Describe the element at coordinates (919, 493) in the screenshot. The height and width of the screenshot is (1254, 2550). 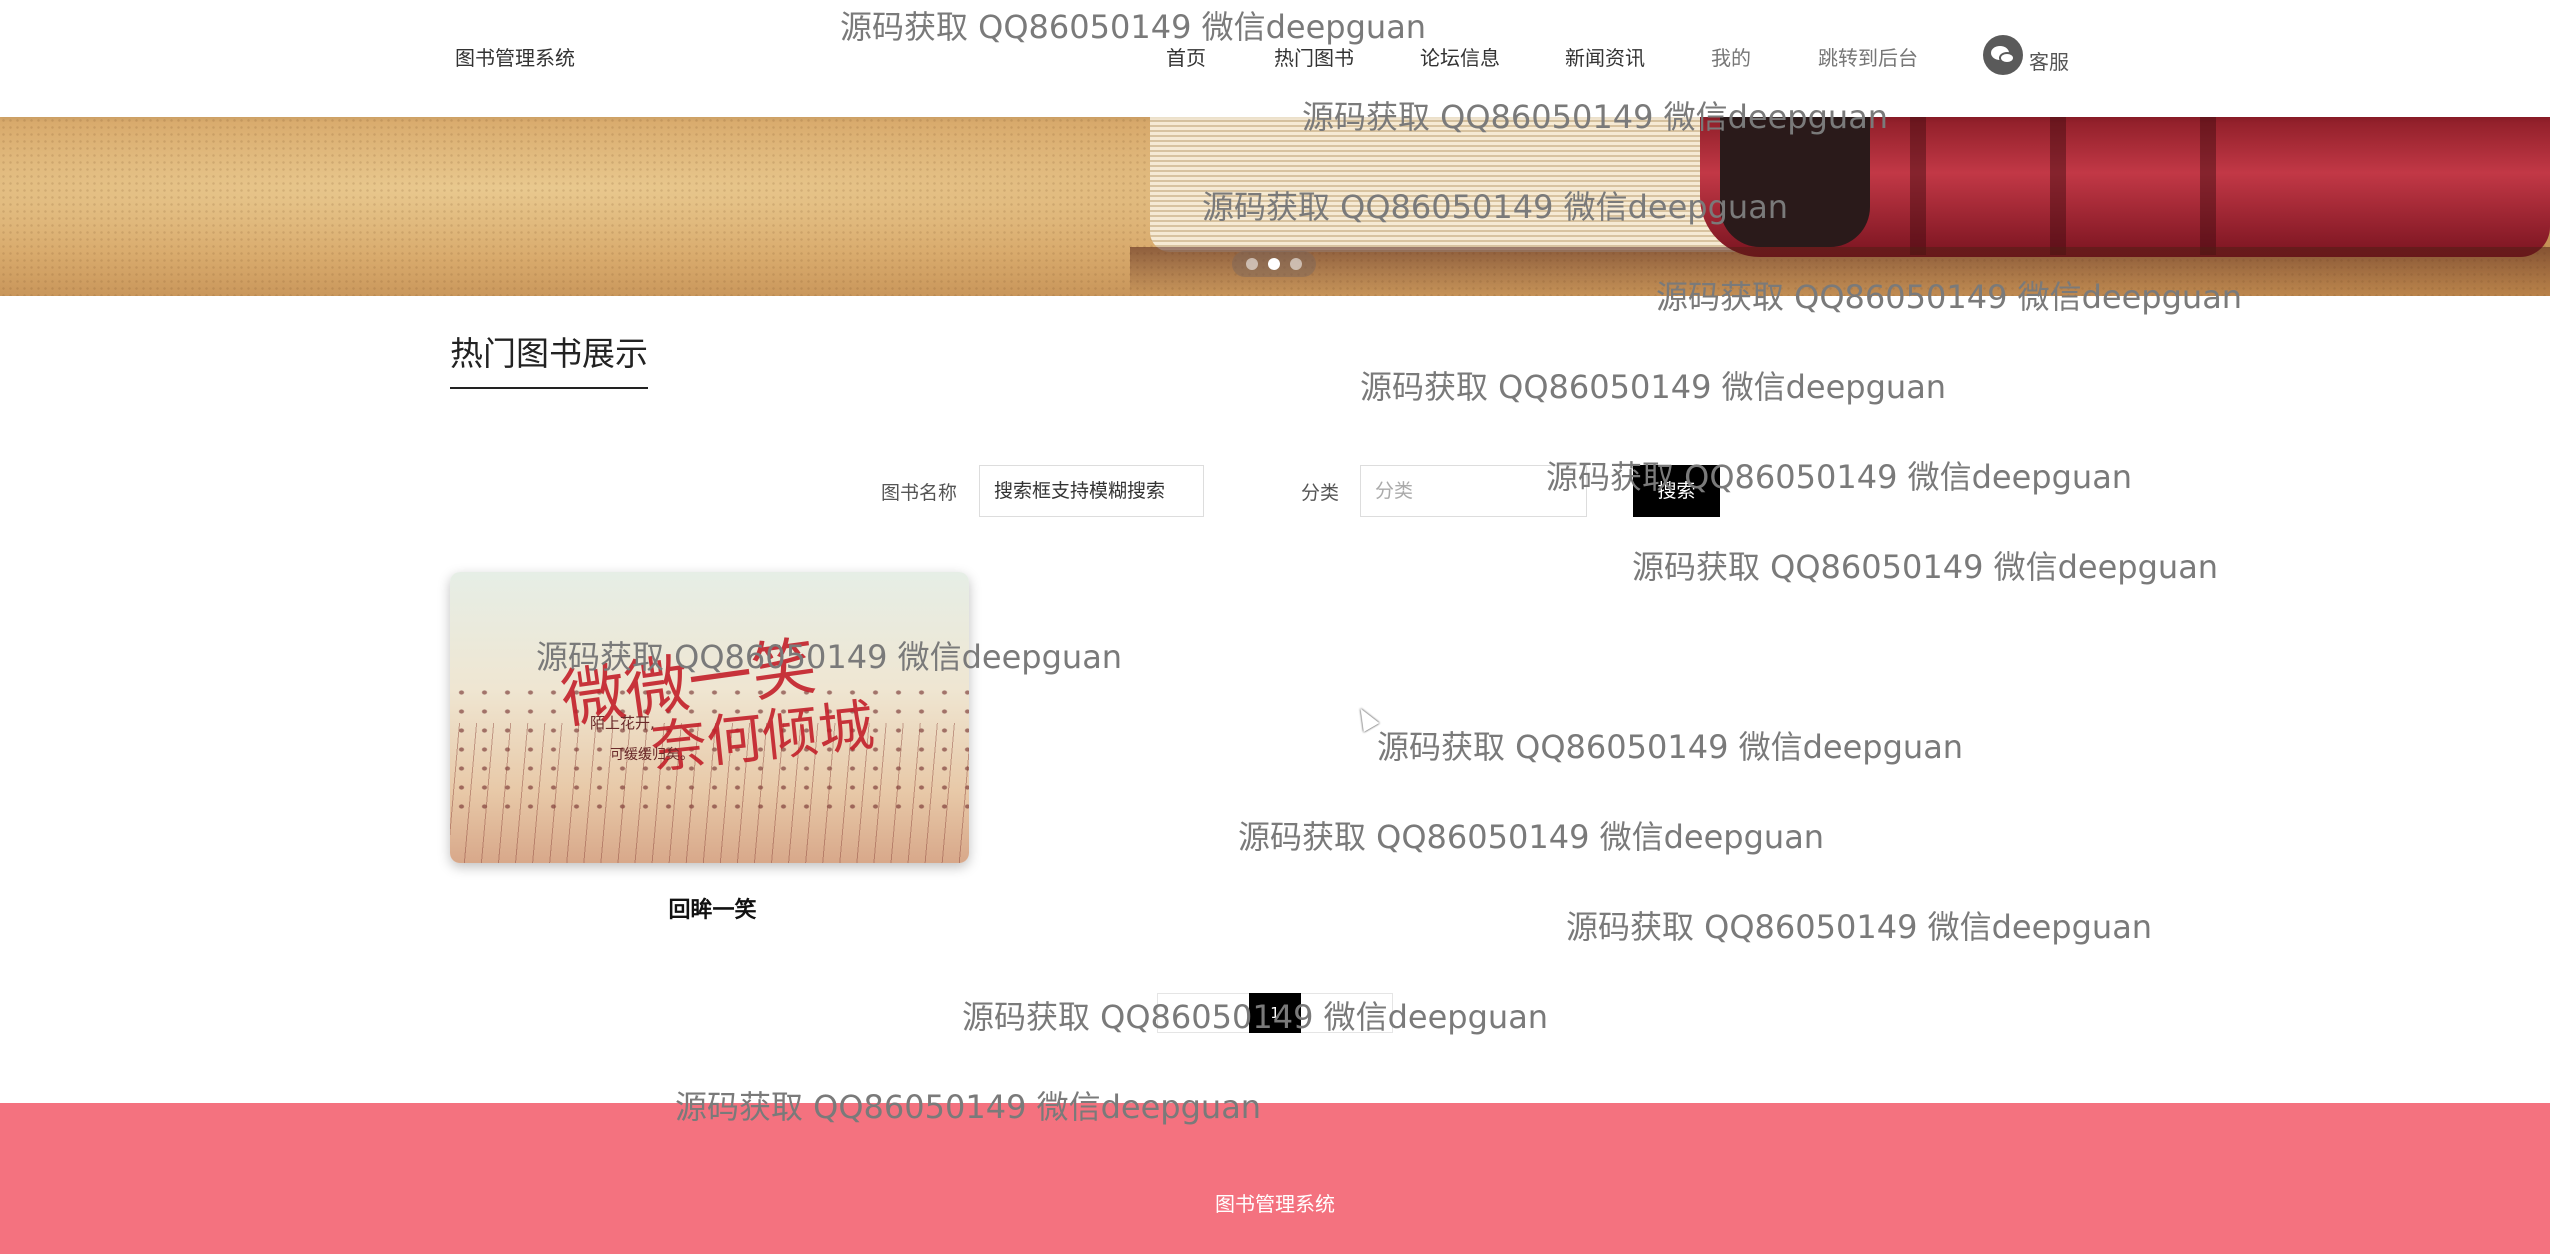
I see `book-name-label: 图书名称` at that location.